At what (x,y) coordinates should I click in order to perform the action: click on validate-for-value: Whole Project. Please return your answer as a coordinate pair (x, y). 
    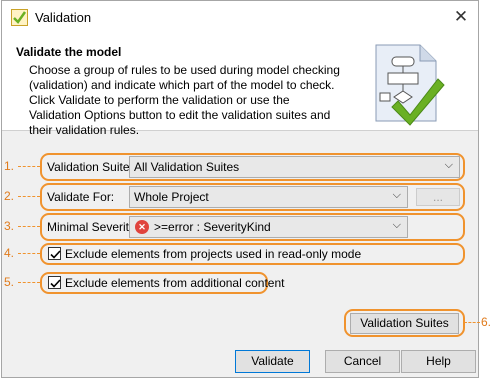
    Looking at the image, I should click on (171, 197).